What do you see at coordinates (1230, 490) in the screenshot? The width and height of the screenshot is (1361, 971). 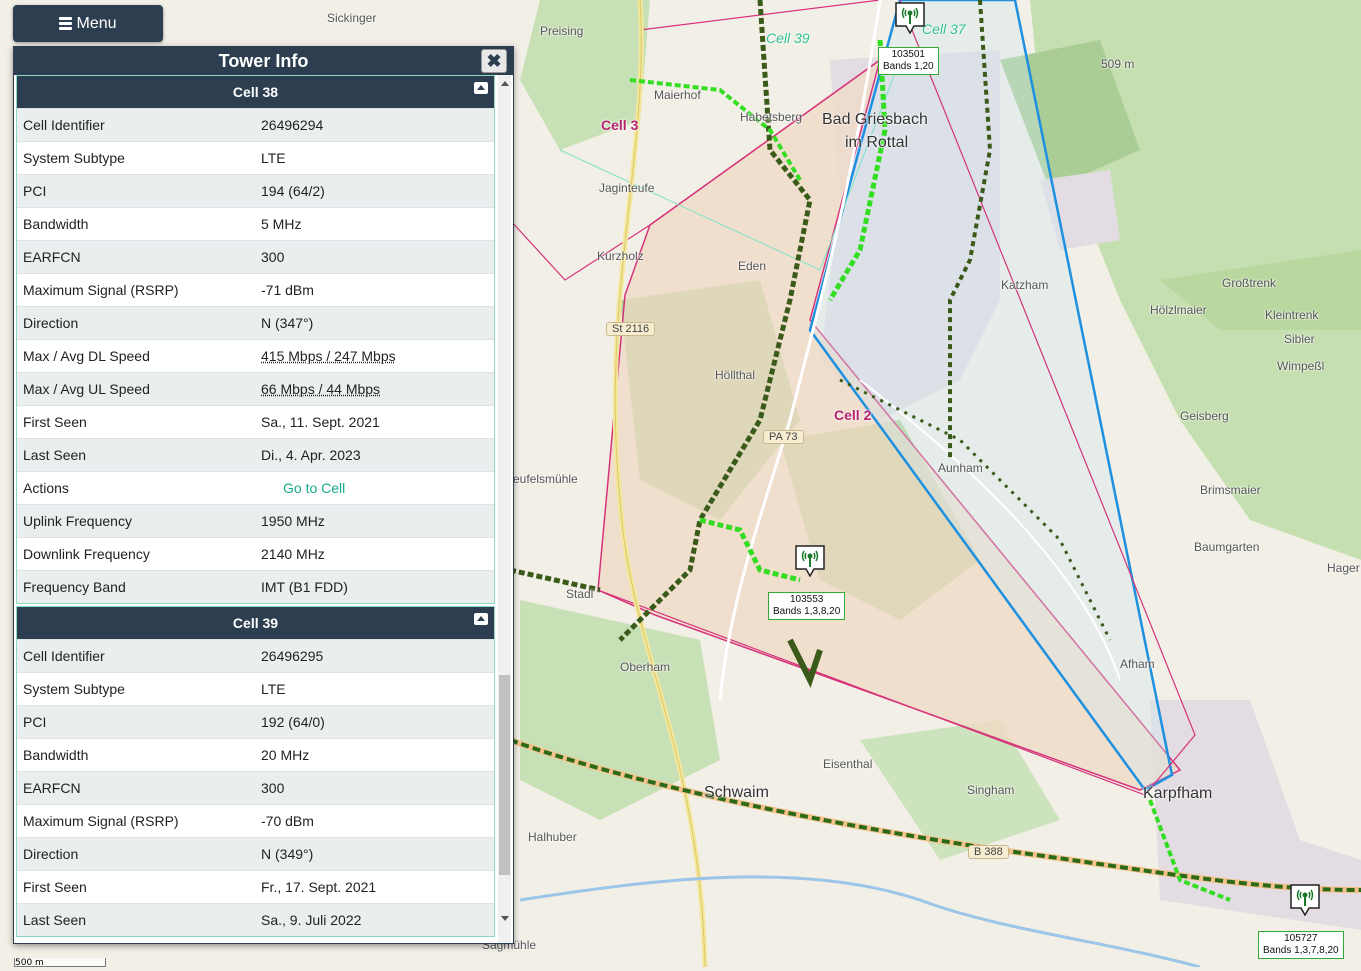 I see `map-label: Brimsmaier` at bounding box center [1230, 490].